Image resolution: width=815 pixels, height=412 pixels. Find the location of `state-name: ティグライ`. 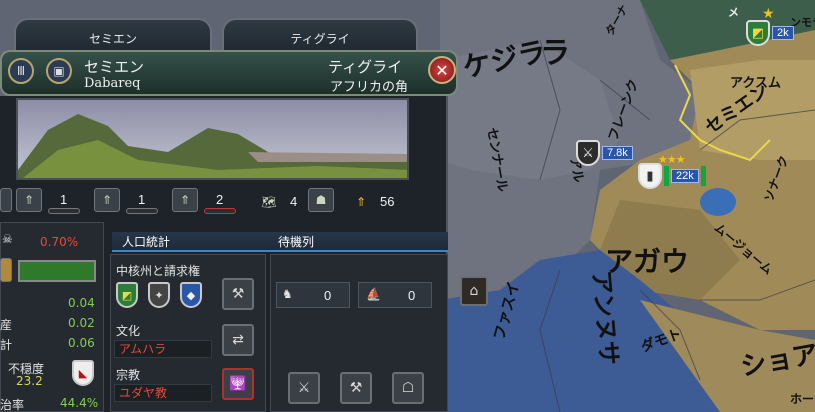

state-name: ティグライ is located at coordinates (365, 67).